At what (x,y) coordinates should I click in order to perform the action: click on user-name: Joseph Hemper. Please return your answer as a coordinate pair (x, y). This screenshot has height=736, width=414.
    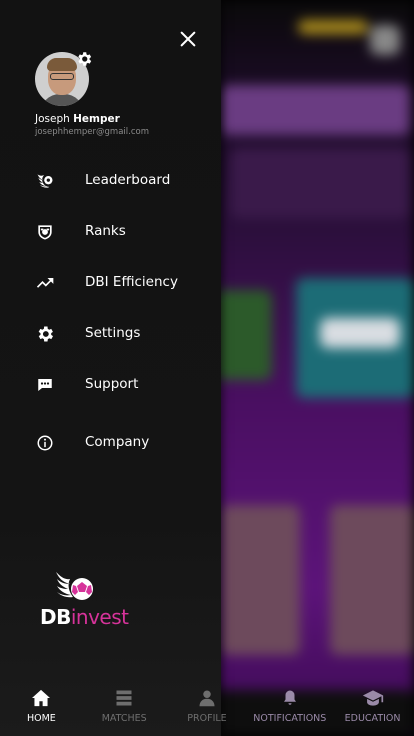
    Looking at the image, I should click on (77, 119).